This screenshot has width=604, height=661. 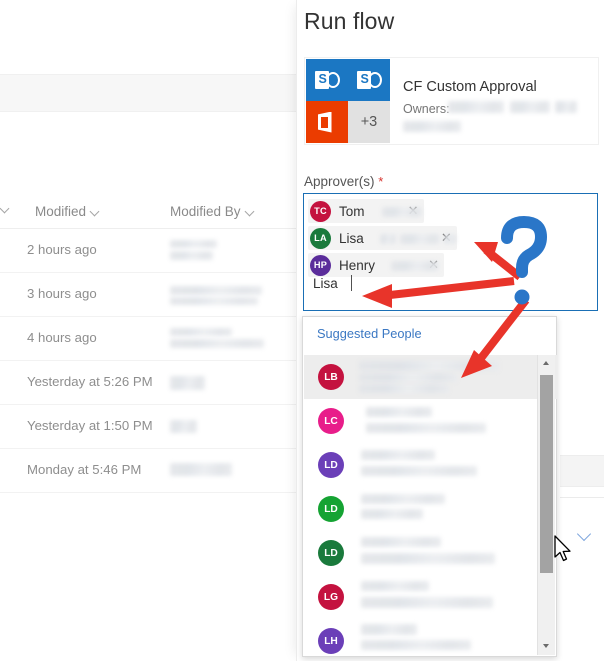 I want to click on list-item: LG, so click(x=430, y=597).